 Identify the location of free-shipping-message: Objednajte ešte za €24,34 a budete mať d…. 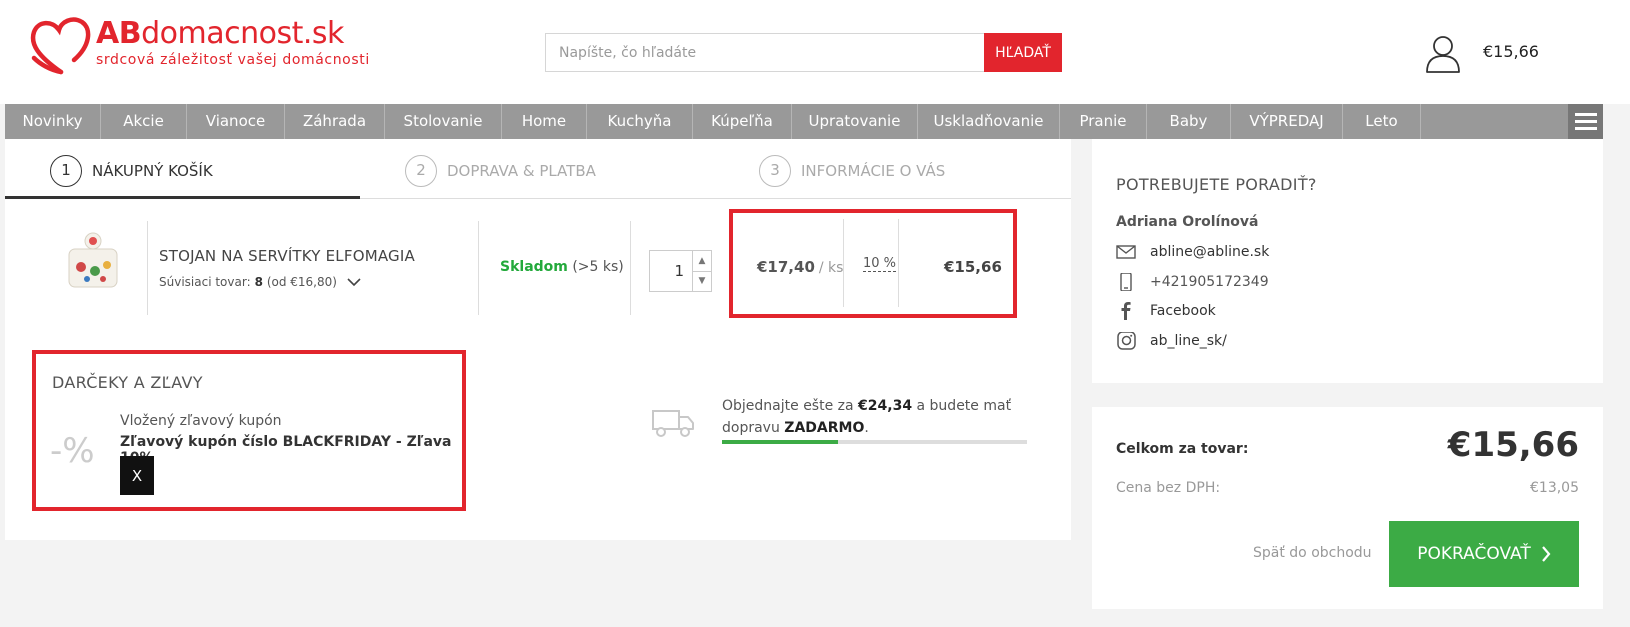
(867, 417).